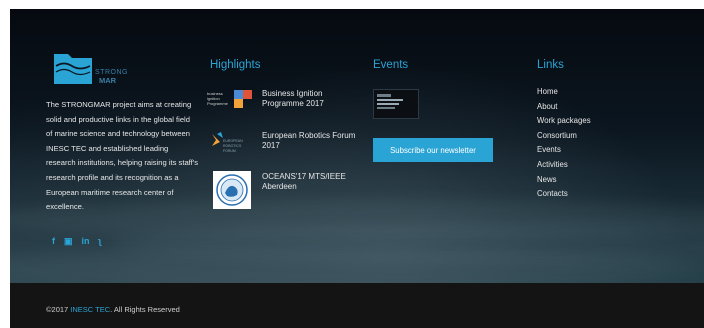  Describe the element at coordinates (232, 99) in the screenshot. I see `business-ignition-logo: business ignition Programme` at that location.